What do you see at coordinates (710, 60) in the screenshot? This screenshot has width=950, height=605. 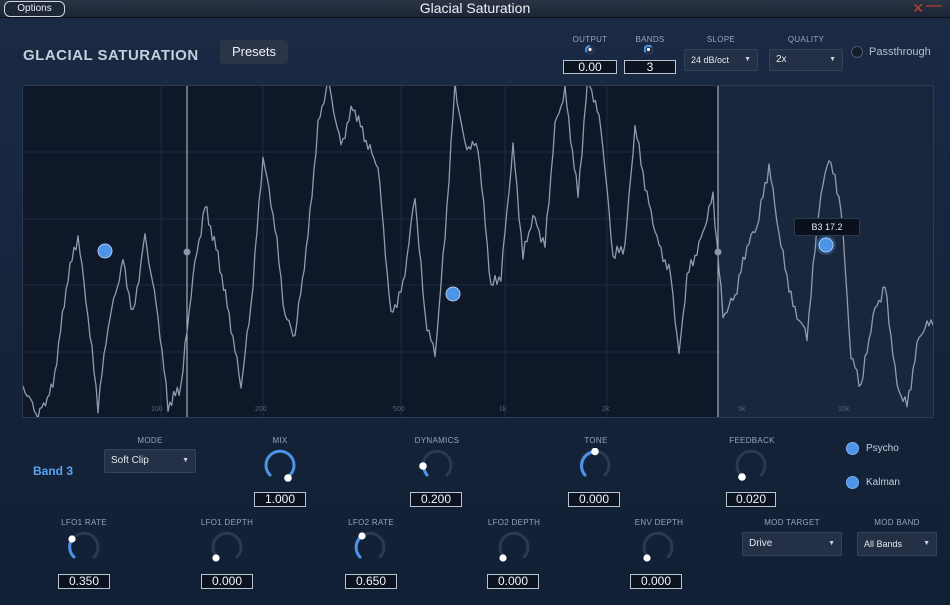 I see `slope-value: 24 dB/oct` at bounding box center [710, 60].